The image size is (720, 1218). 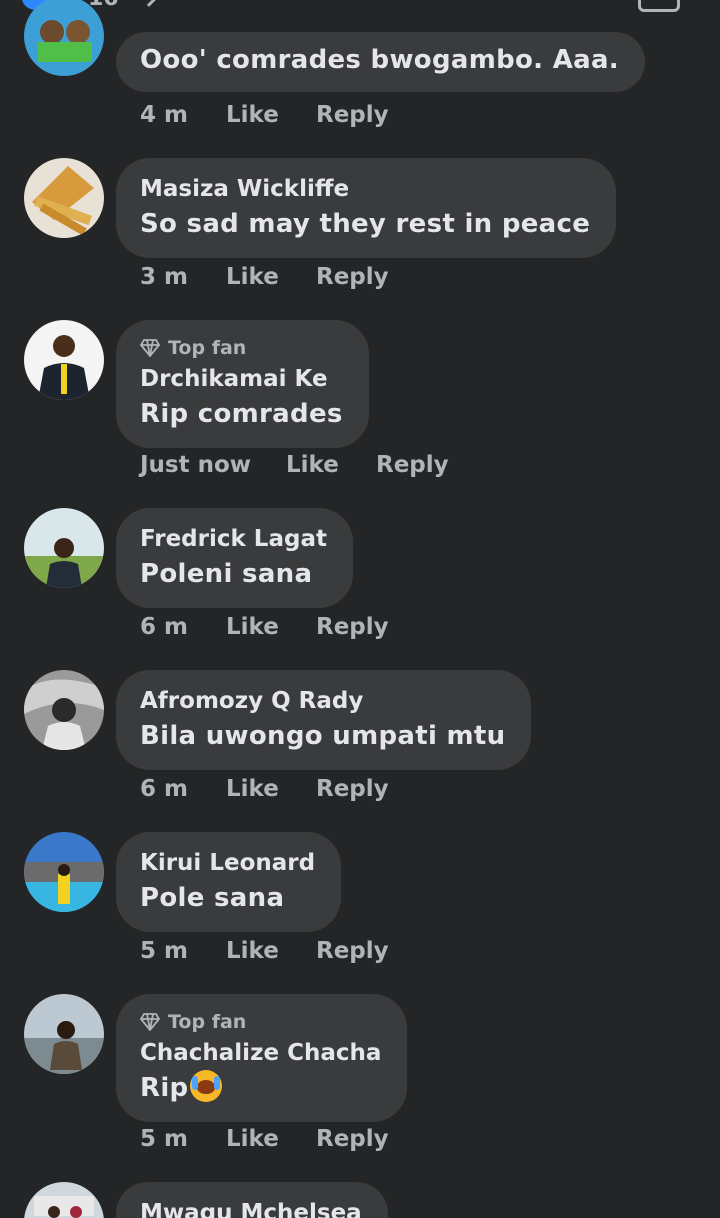 What do you see at coordinates (164, 1088) in the screenshot?
I see `comment-text: Rip` at bounding box center [164, 1088].